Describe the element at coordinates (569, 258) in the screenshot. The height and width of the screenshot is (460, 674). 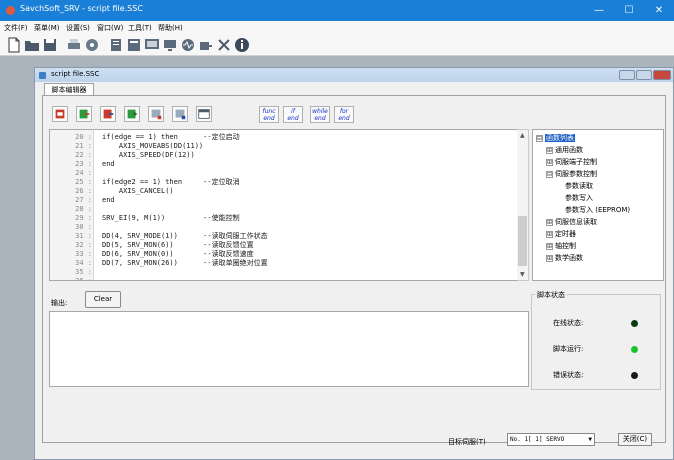
I see `tree-item-label: 数学函数` at that location.